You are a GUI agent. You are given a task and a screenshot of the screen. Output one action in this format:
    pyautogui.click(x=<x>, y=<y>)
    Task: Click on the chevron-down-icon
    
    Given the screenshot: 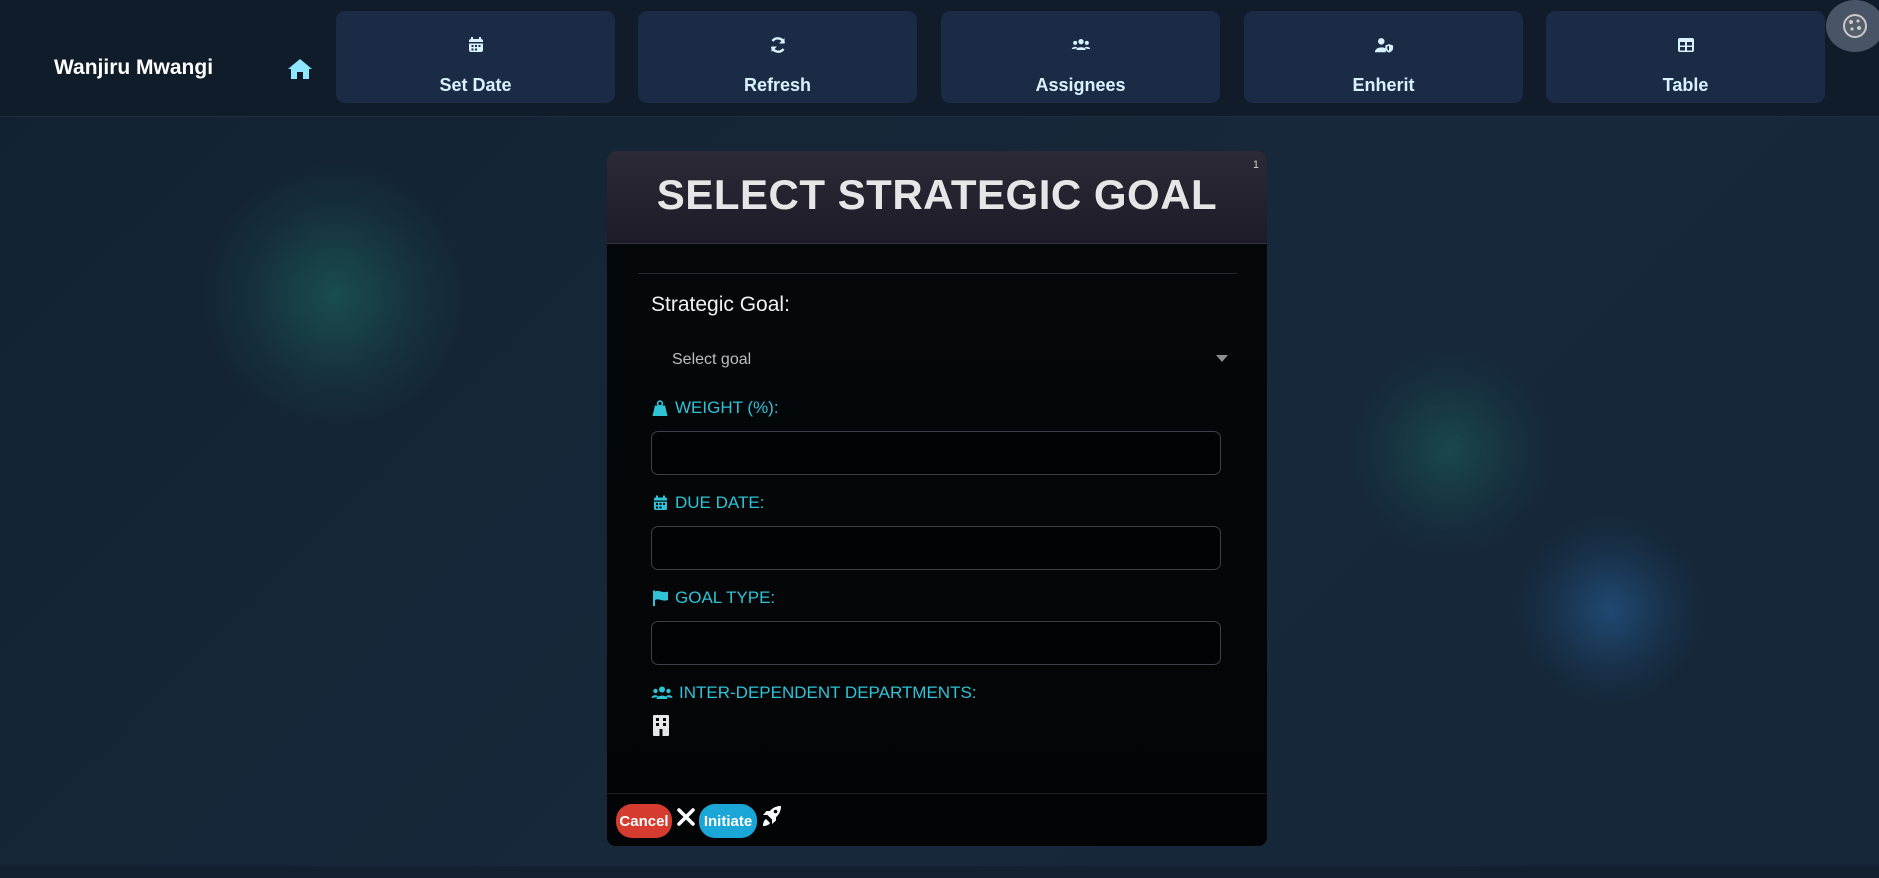 What is the action you would take?
    pyautogui.click(x=1222, y=358)
    